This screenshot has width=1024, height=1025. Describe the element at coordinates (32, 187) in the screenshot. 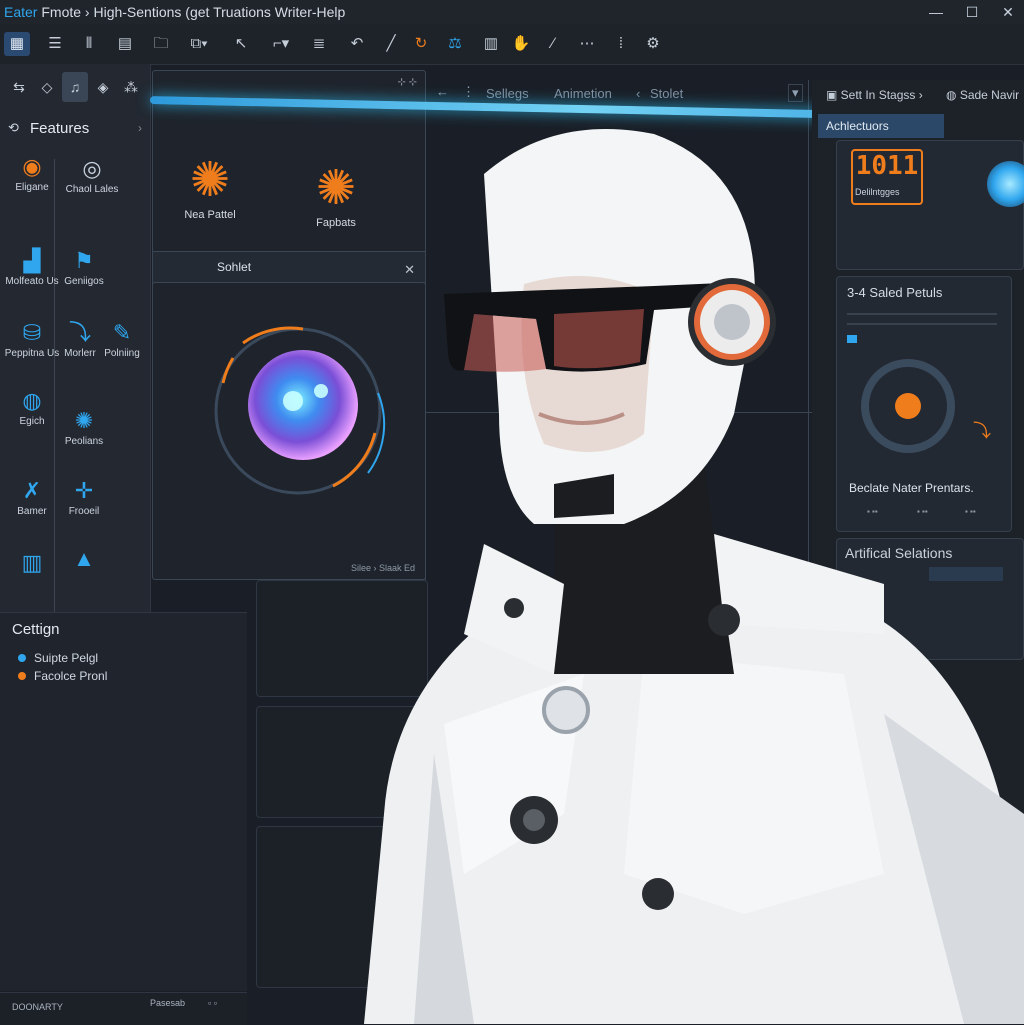

I see `feature-label: Eligane` at that location.